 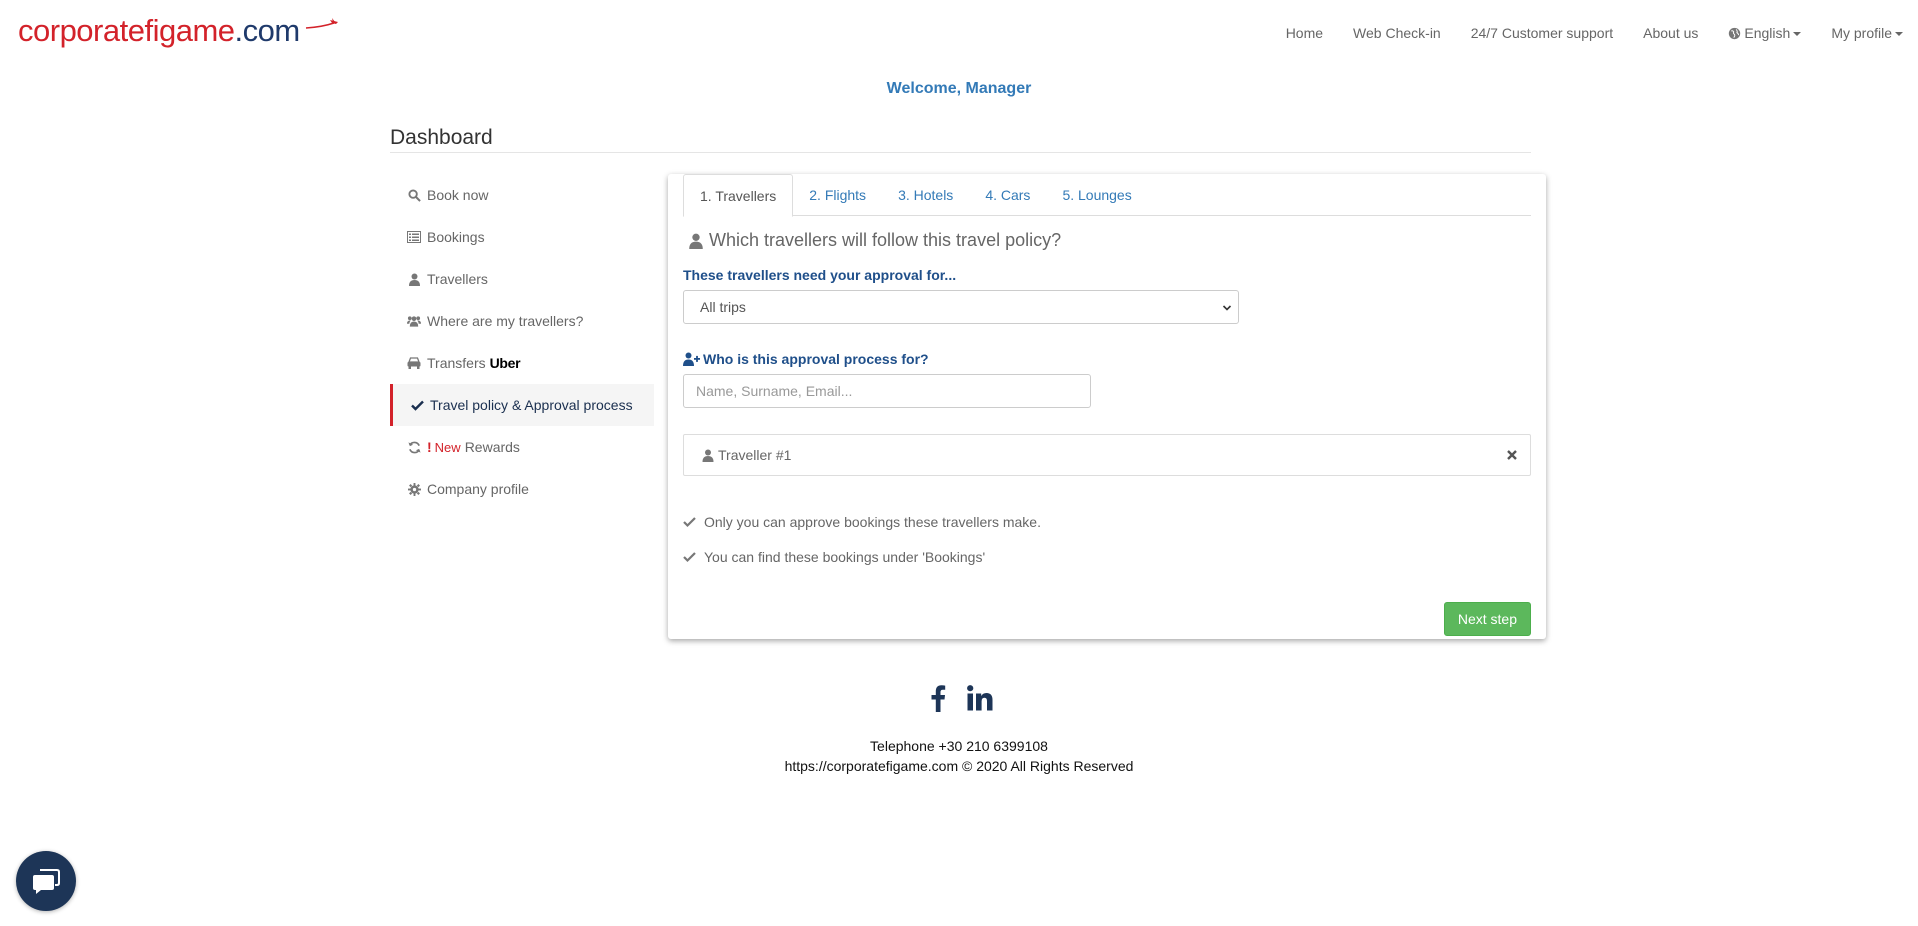 What do you see at coordinates (1096, 195) in the screenshot?
I see `tab-lounges: 5. Lounges` at bounding box center [1096, 195].